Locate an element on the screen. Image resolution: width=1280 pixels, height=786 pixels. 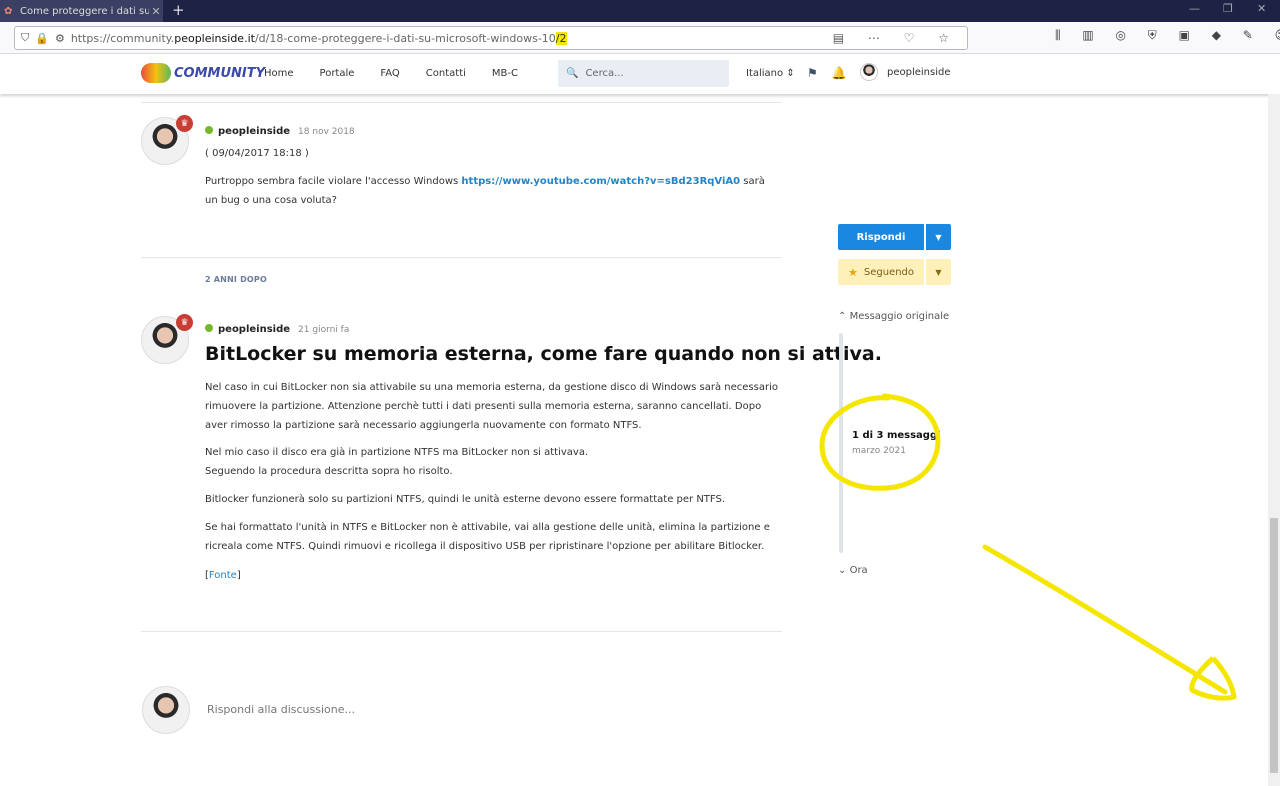
annotation-circle is located at coordinates (880, 442).